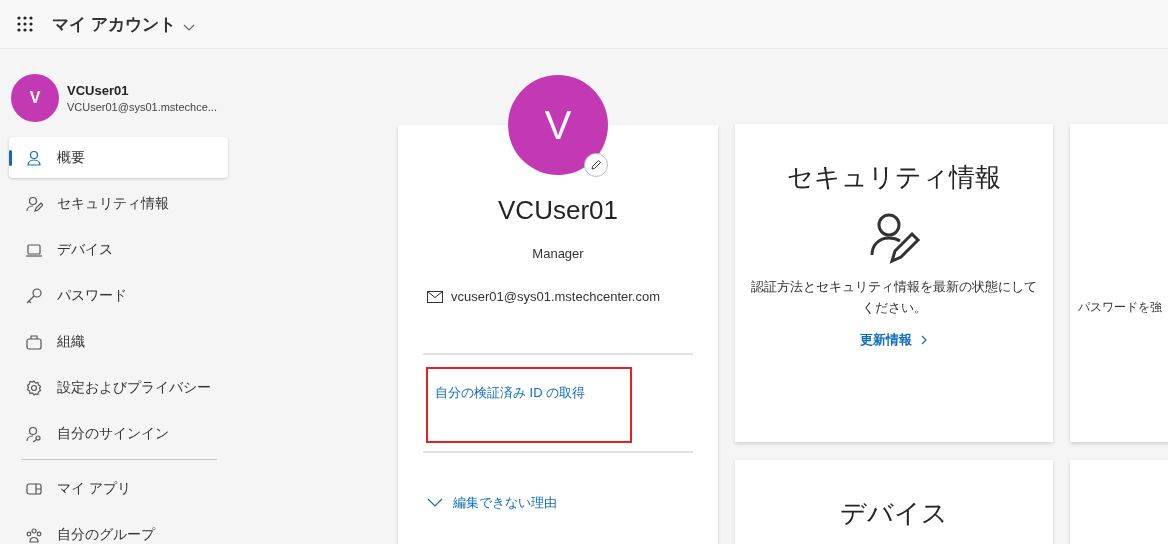 This screenshot has height=544, width=1168. I want to click on profile-avatar: V, so click(558, 125).